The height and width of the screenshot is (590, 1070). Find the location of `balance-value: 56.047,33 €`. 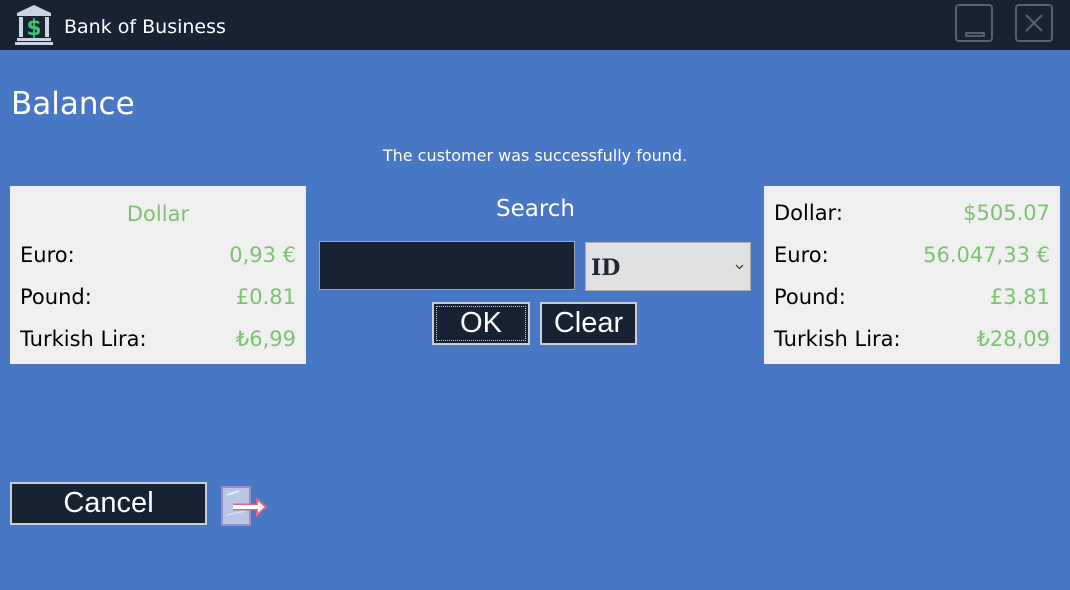

balance-value: 56.047,33 € is located at coordinates (986, 255).